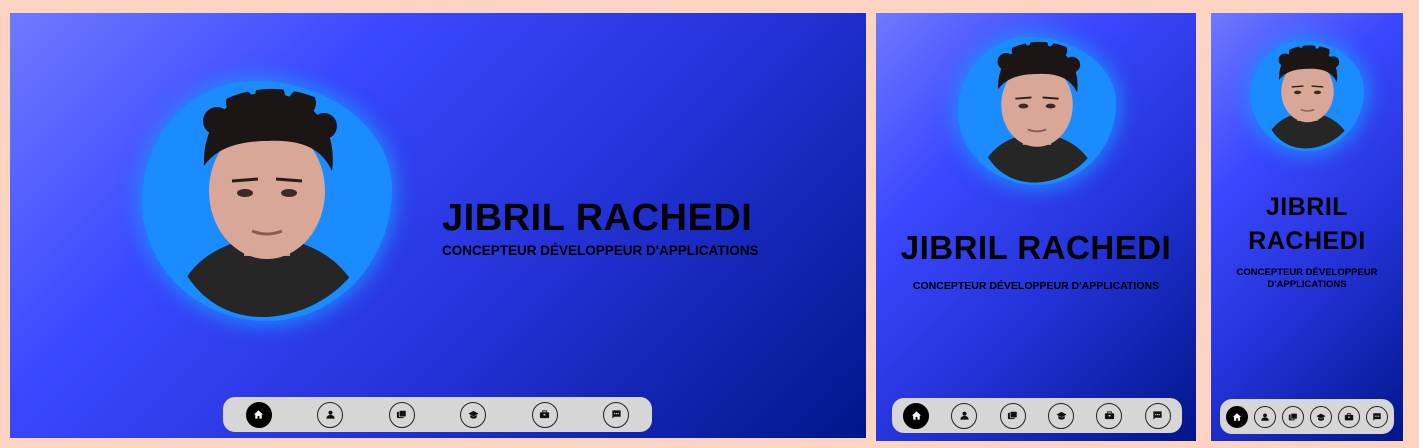 The image size is (1419, 448). Describe the element at coordinates (1307, 207) in the screenshot. I see `hero-name-line1: JIBRIL` at that location.